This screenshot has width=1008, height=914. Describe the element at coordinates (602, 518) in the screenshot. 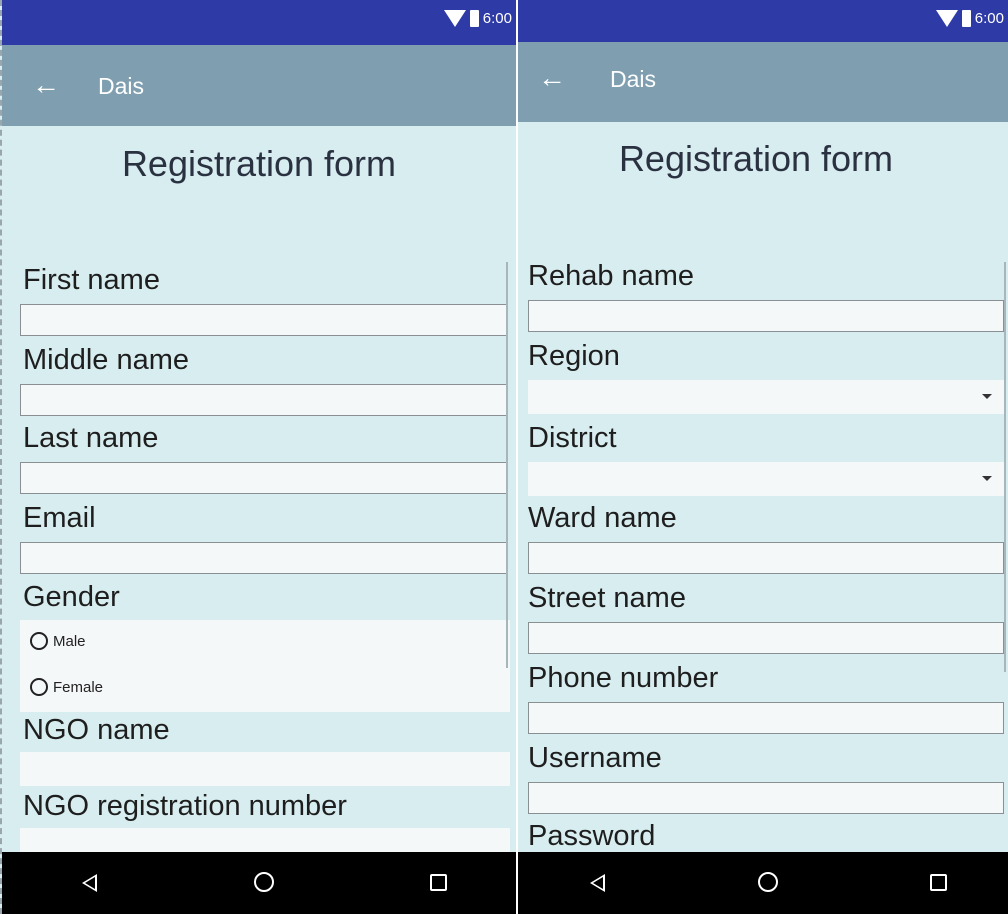

I see `ward-name-label: Ward name` at that location.